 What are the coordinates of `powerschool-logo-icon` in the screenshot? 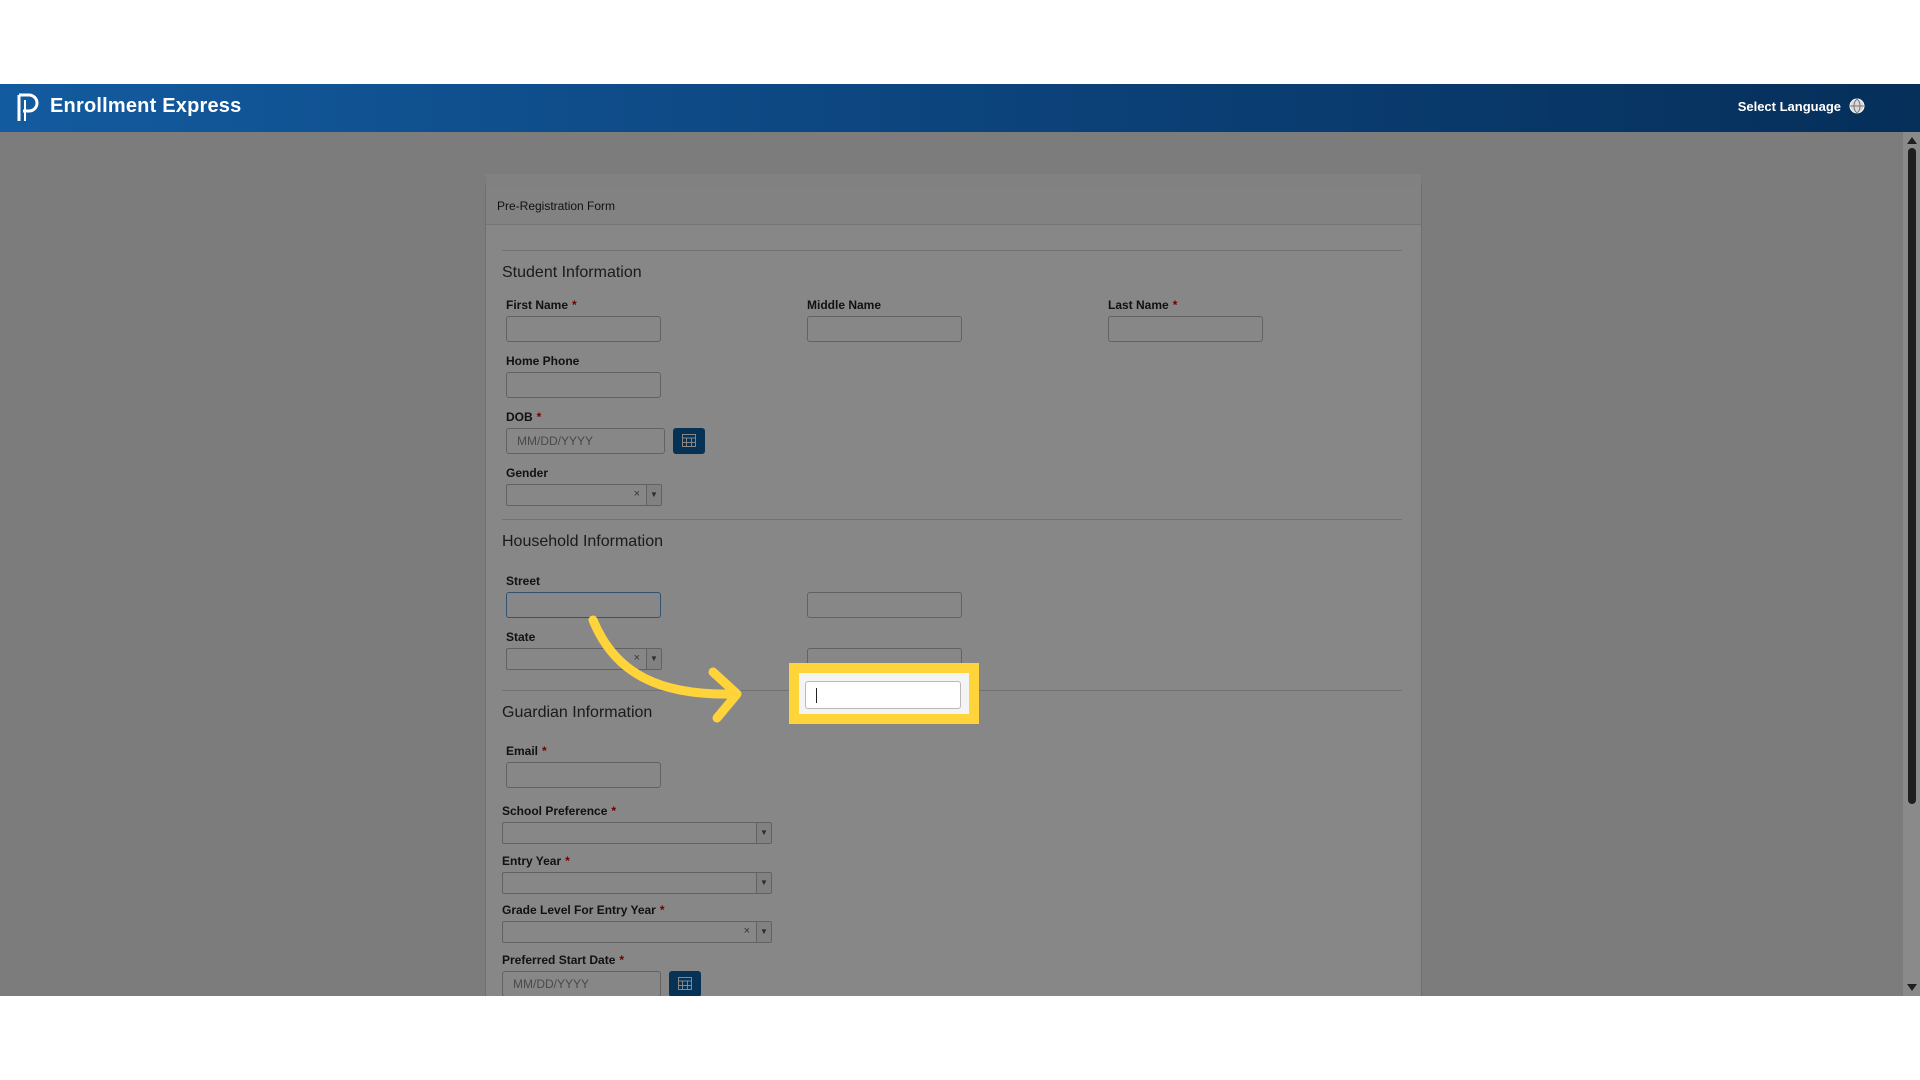 It's located at (28, 107).